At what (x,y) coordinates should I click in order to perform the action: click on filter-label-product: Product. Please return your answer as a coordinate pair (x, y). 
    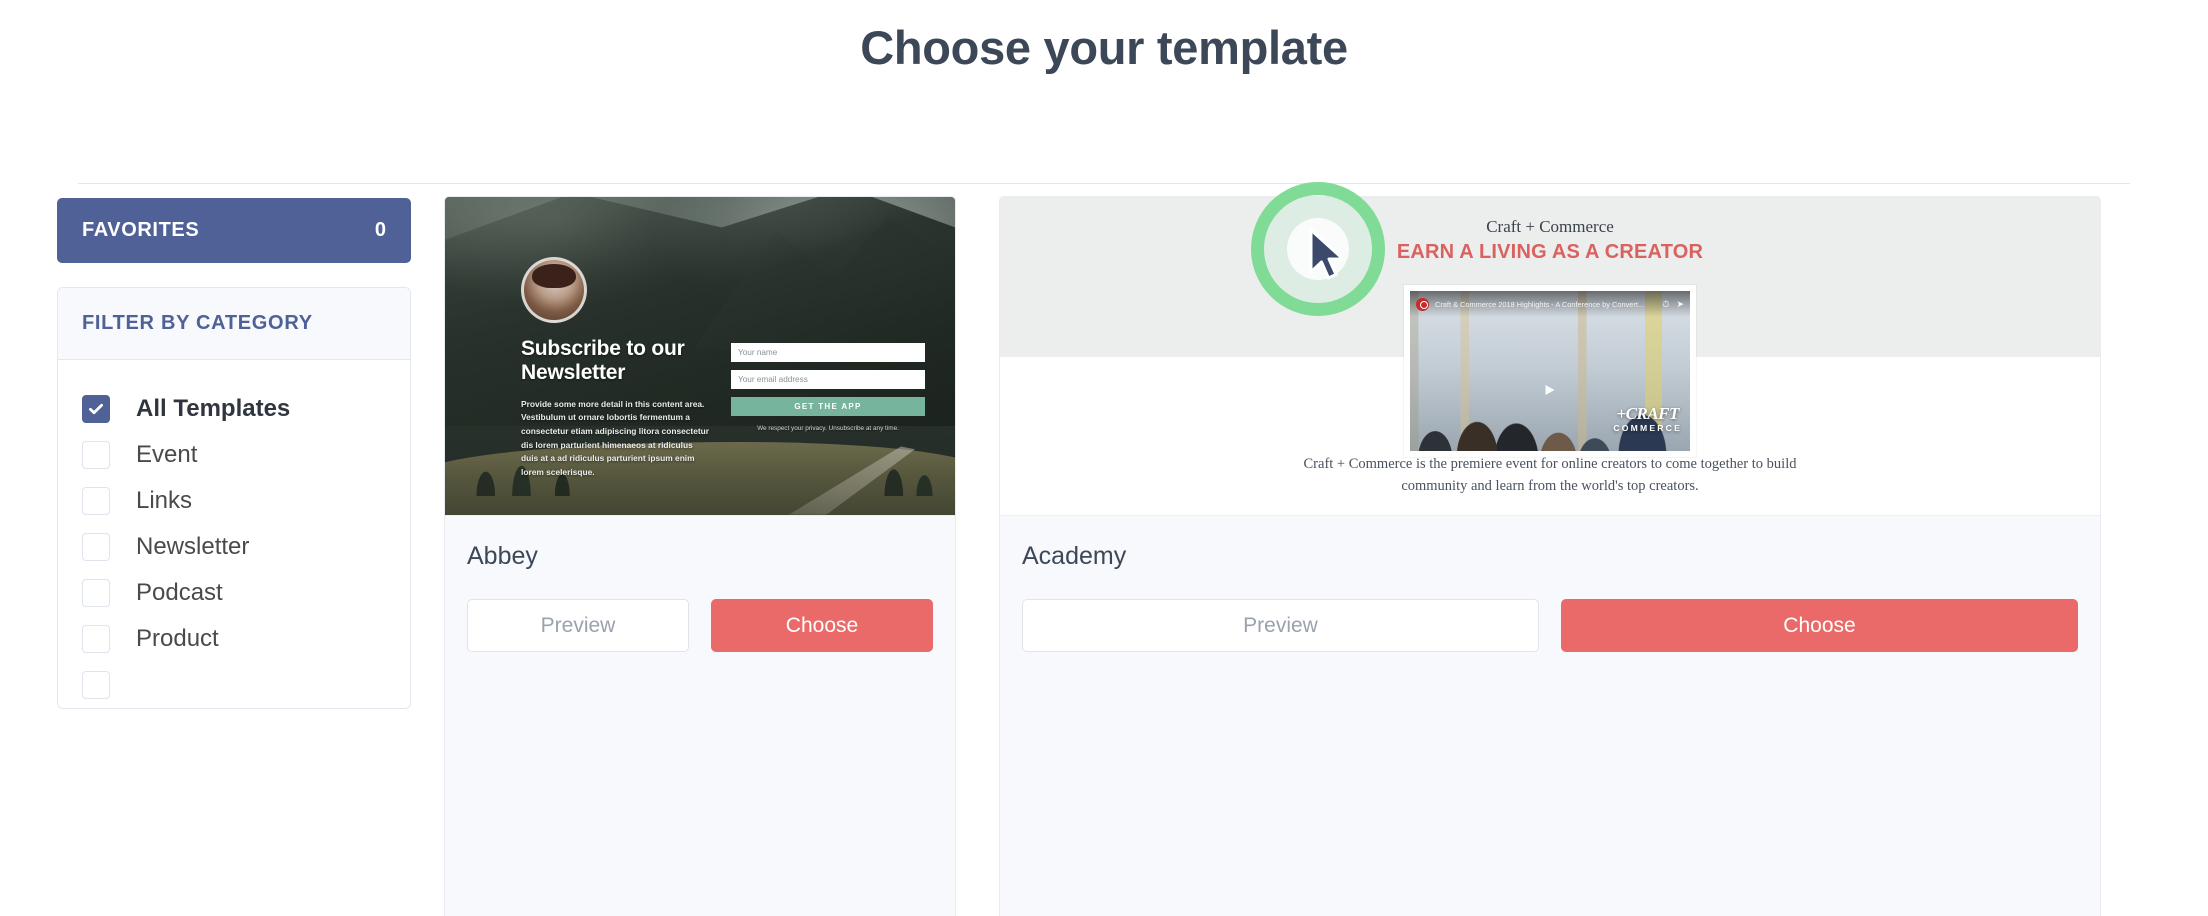
    Looking at the image, I should click on (177, 638).